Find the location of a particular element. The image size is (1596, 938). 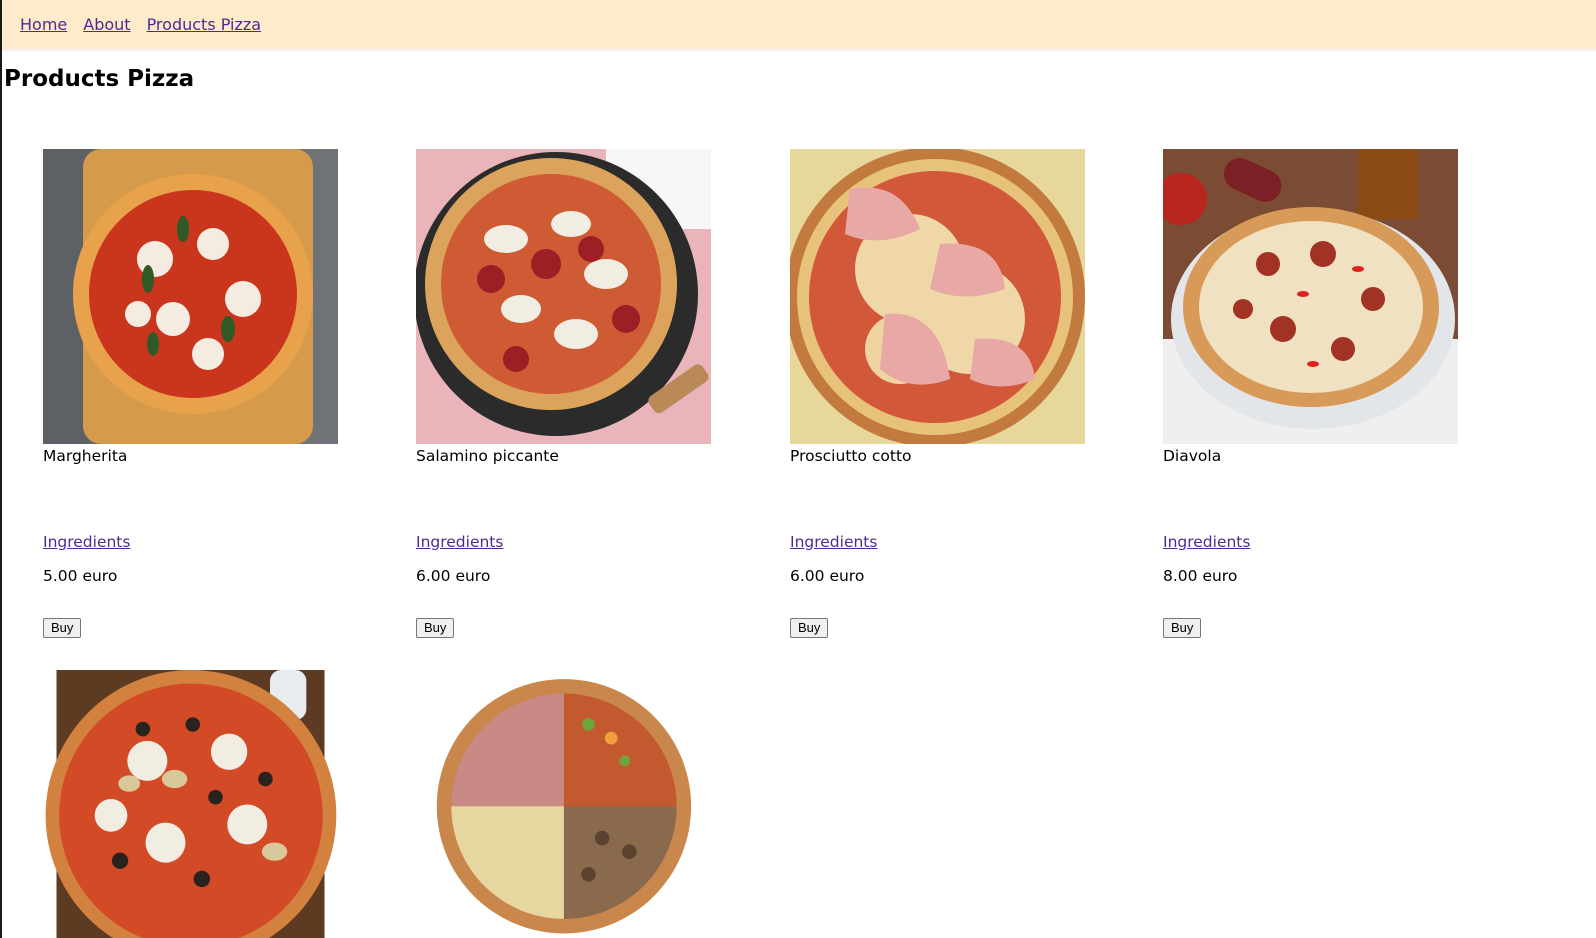

pizza-margherita-image is located at coordinates (190, 296).